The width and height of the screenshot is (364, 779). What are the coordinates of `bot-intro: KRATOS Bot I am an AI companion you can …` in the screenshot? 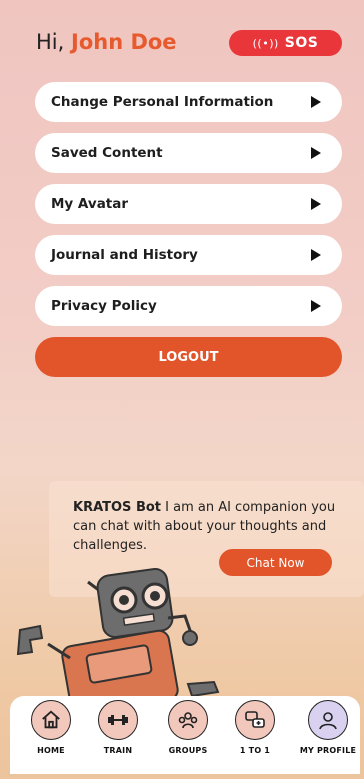 It's located at (209, 526).